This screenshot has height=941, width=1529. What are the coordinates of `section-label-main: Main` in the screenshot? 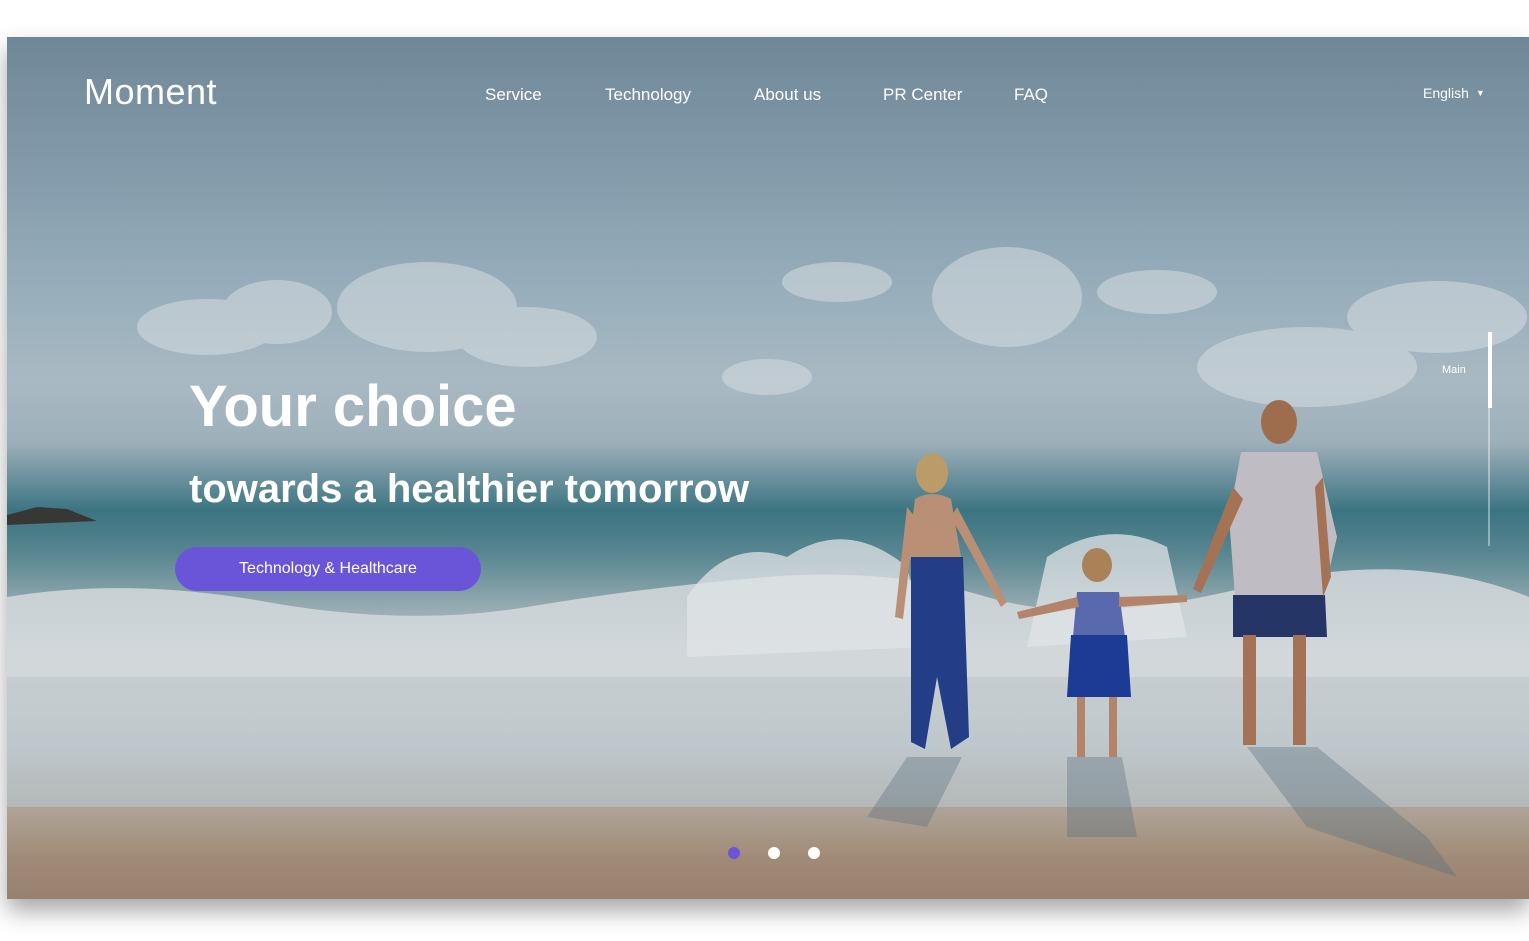 It's located at (1454, 370).